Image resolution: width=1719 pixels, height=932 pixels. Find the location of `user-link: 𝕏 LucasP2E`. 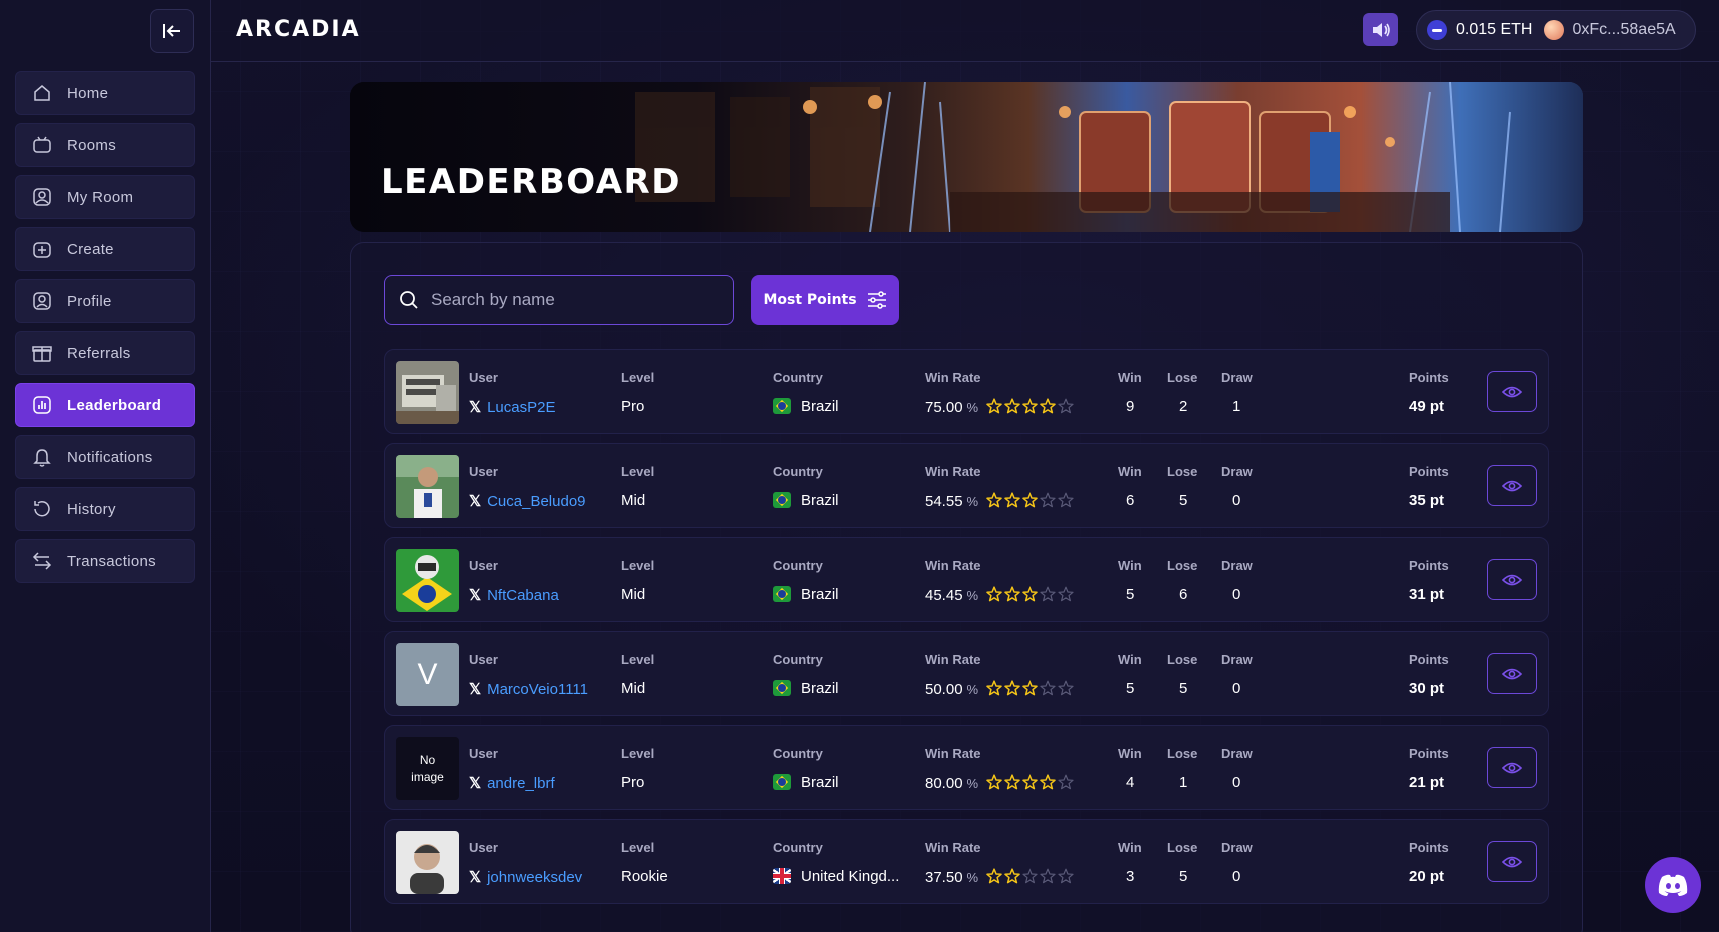

user-link: 𝕏 LucasP2E is located at coordinates (512, 407).